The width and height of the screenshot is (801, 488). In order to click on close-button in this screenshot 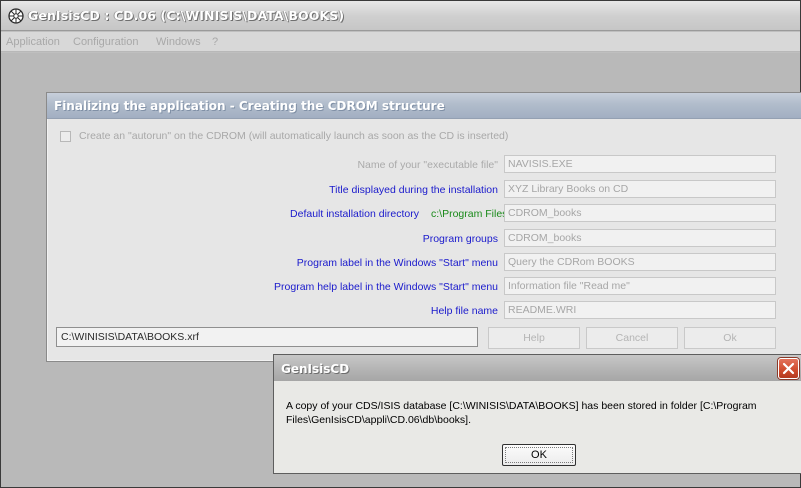, I will do `click(788, 368)`.